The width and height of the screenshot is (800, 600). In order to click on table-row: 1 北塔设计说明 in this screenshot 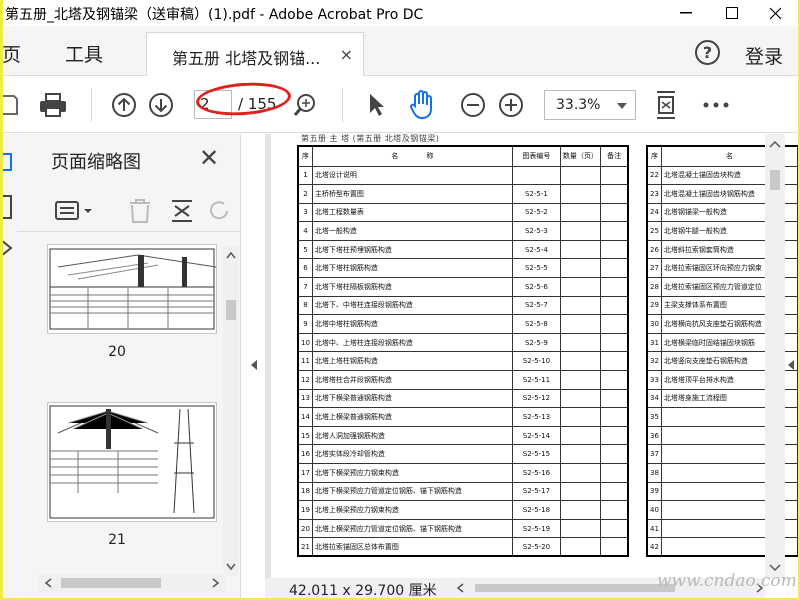, I will do `click(463, 175)`.